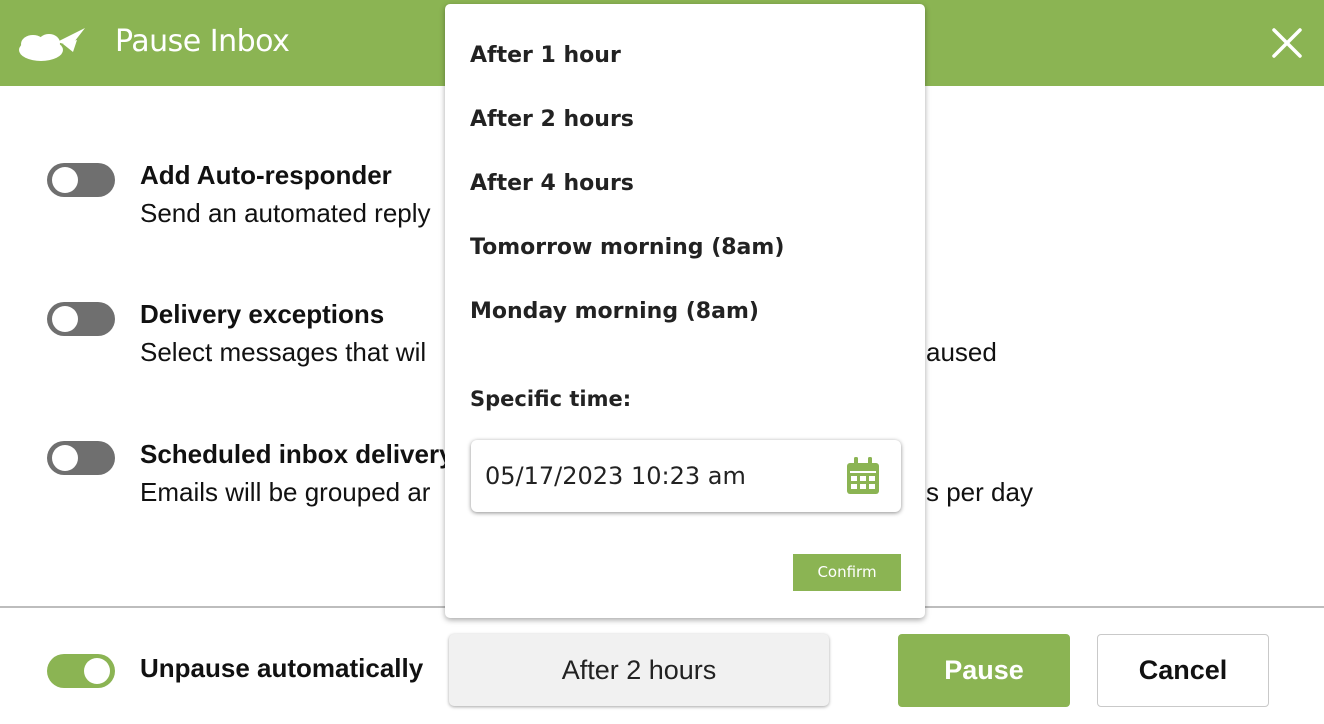 This screenshot has width=1324, height=724. What do you see at coordinates (847, 572) in the screenshot?
I see `confirm-button: Confirm` at bounding box center [847, 572].